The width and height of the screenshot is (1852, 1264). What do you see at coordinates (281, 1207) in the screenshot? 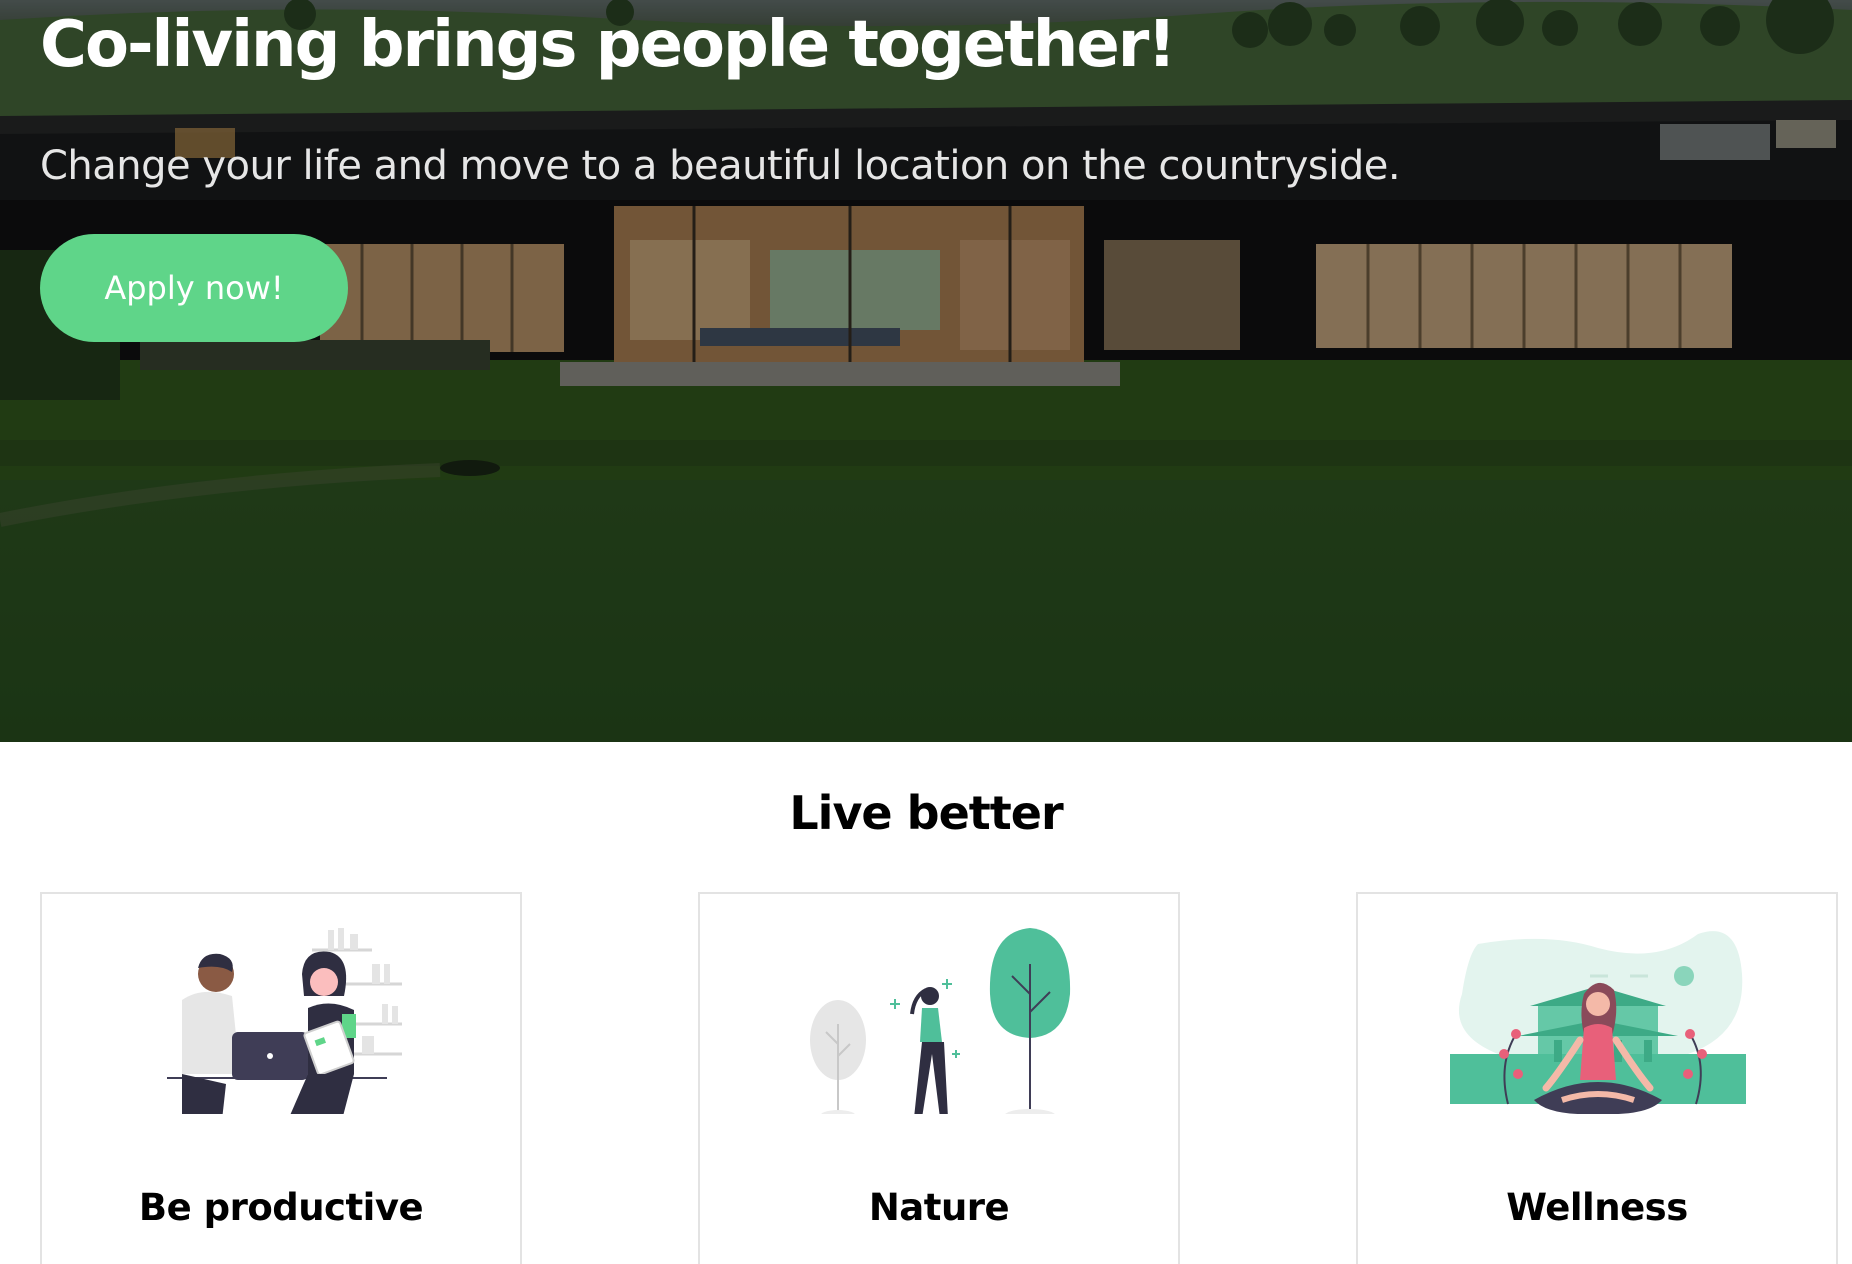
I see `card-title-productive: Be productive` at bounding box center [281, 1207].